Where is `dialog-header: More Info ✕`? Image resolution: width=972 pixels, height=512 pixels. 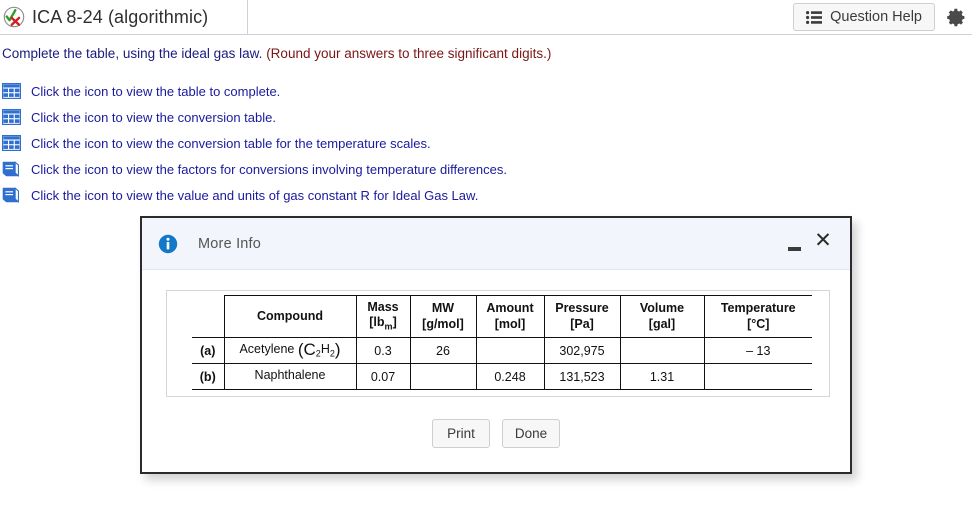 dialog-header: More Info ✕ is located at coordinates (496, 244).